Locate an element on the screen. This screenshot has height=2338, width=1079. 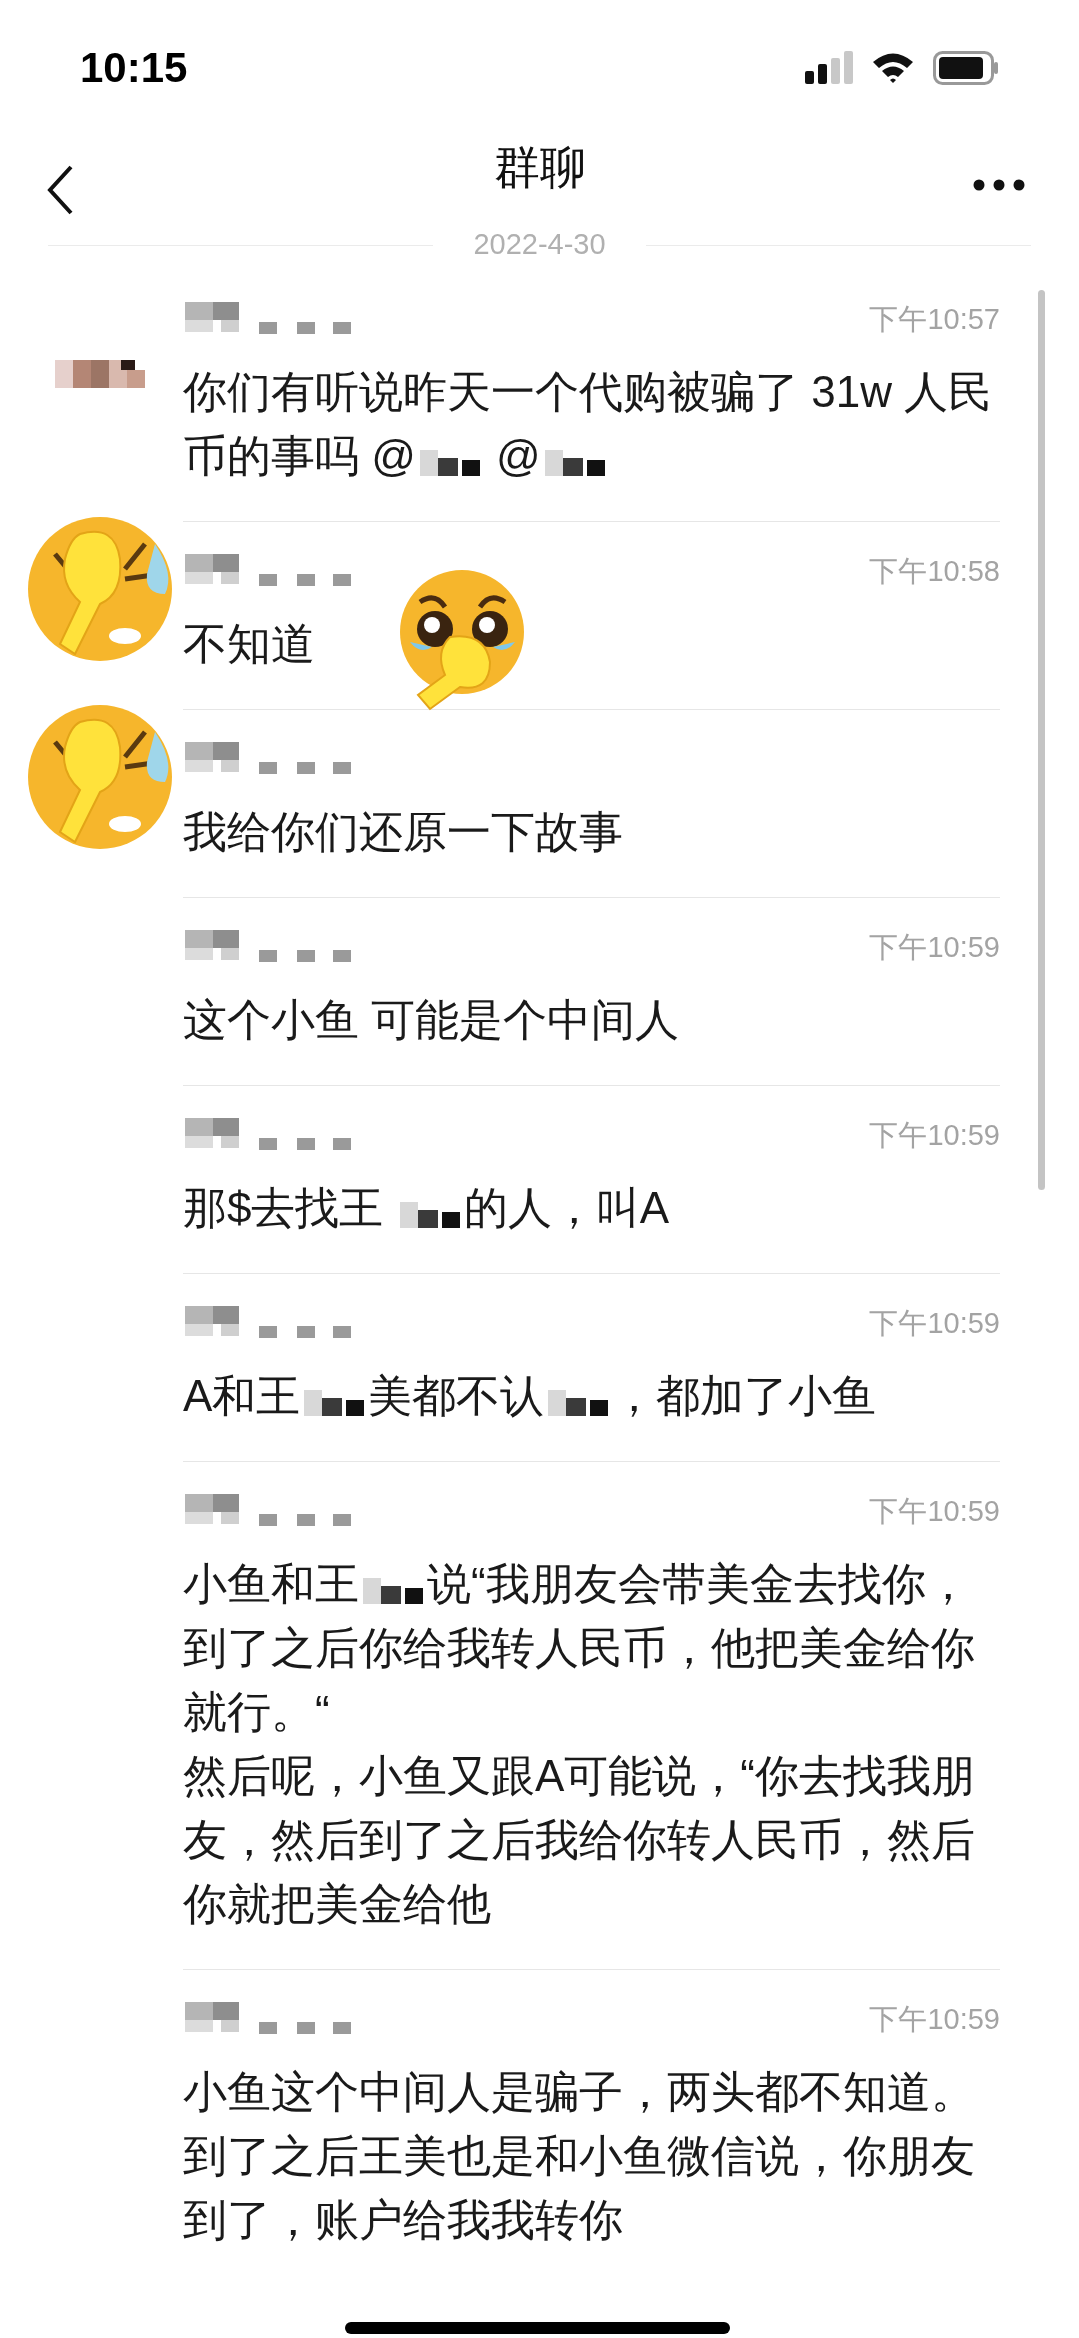
message-text: 小鱼这个中间人是骗子，两头都不知道。 到了之后王美也是和小鱼微信说，你朋友到了，账户给我我转你 is located at coordinates (579, 2156).